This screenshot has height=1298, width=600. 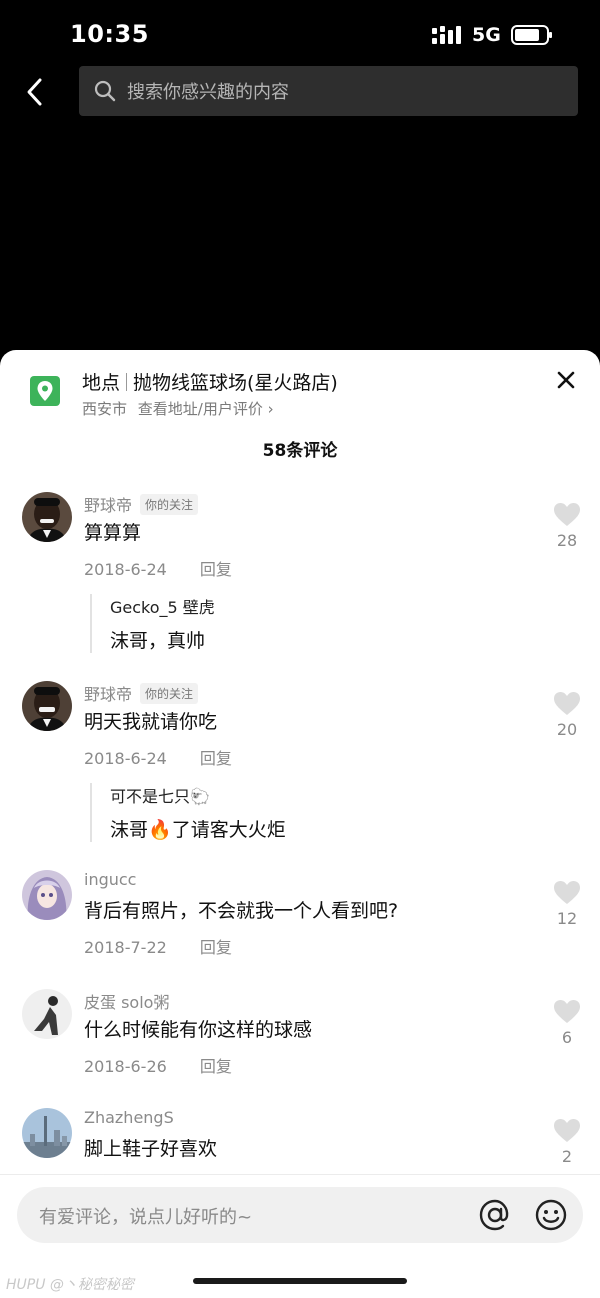 I want to click on close-icon, so click(x=566, y=380).